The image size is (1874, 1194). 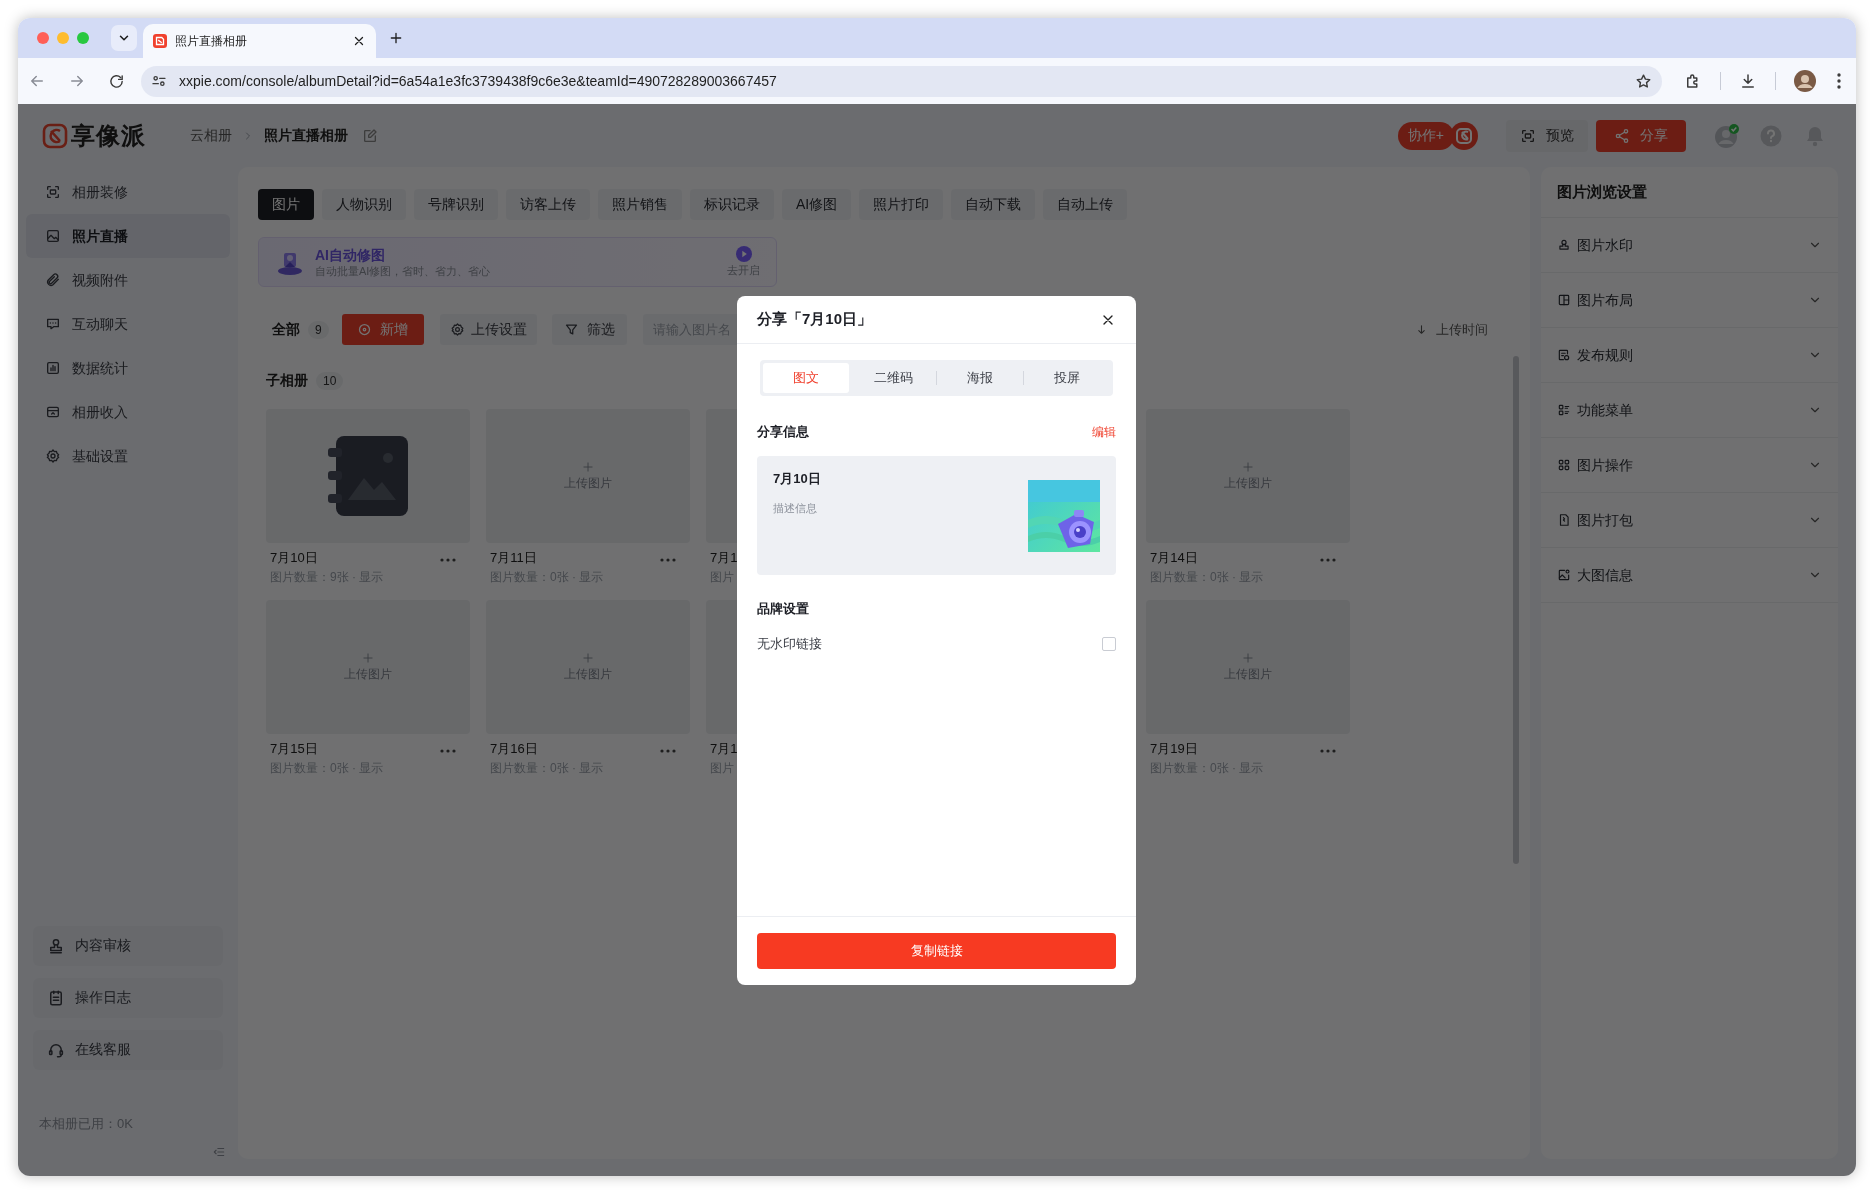 I want to click on content-tab: 自动上传, so click(x=1085, y=204).